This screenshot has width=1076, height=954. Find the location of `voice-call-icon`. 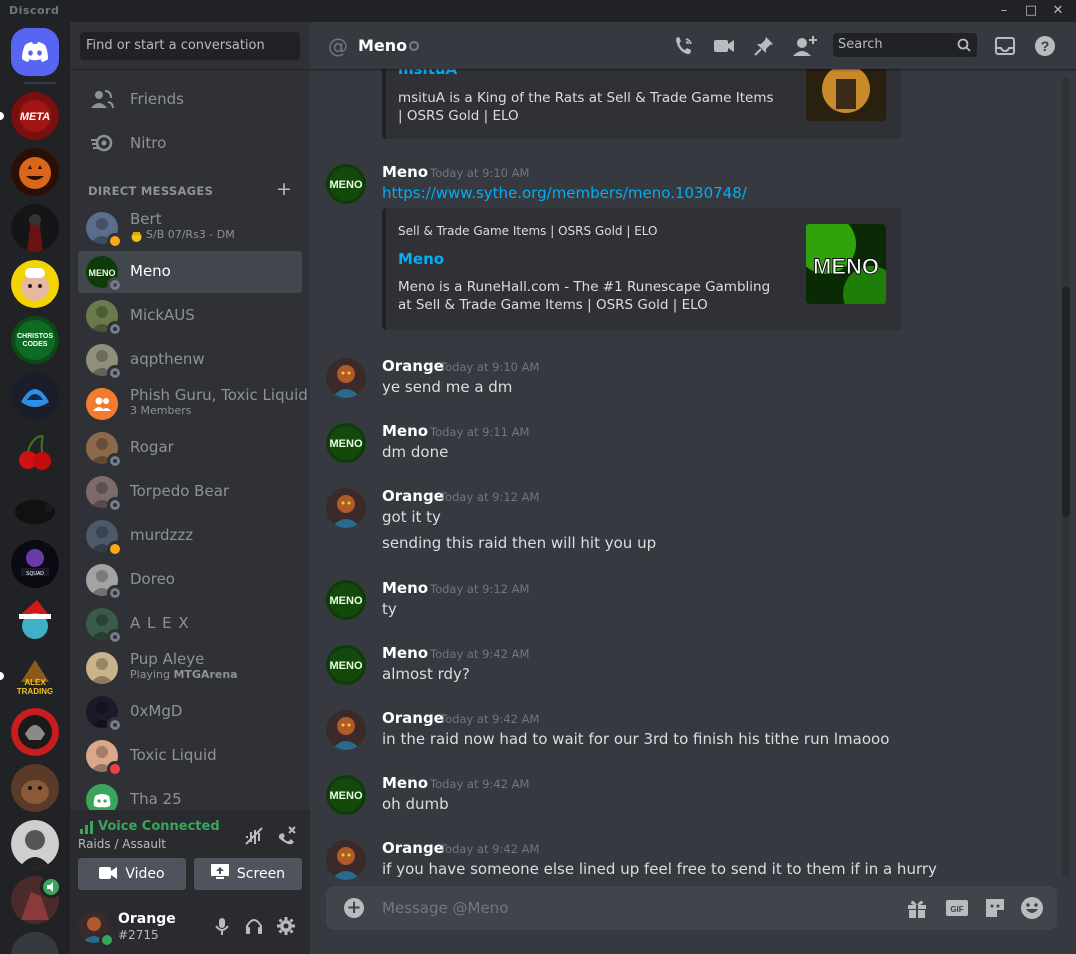

voice-call-icon is located at coordinates (684, 46).